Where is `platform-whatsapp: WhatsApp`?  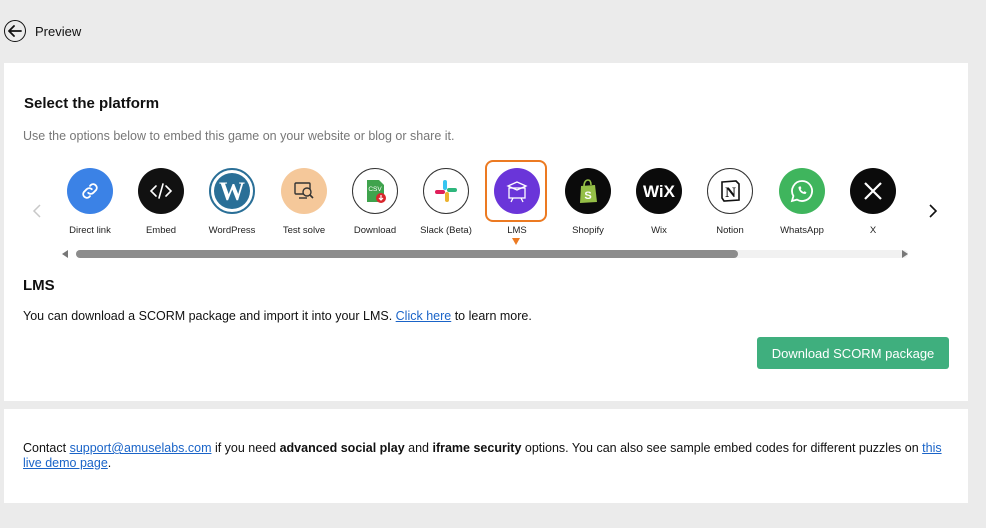 platform-whatsapp: WhatsApp is located at coordinates (802, 204).